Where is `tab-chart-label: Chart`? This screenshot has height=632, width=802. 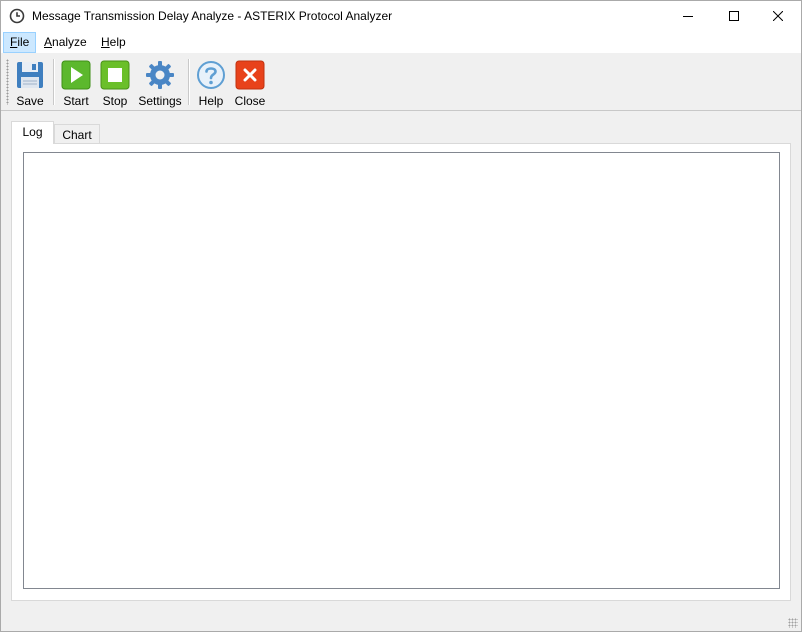 tab-chart-label: Chart is located at coordinates (77, 135).